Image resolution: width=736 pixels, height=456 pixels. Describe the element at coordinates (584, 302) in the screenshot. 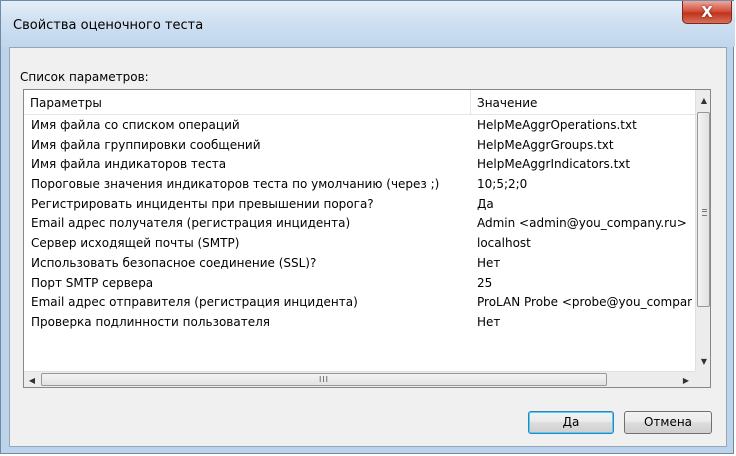

I see `parameter-value-cell: ProLAN Probe <probe@you_company.ru>` at that location.